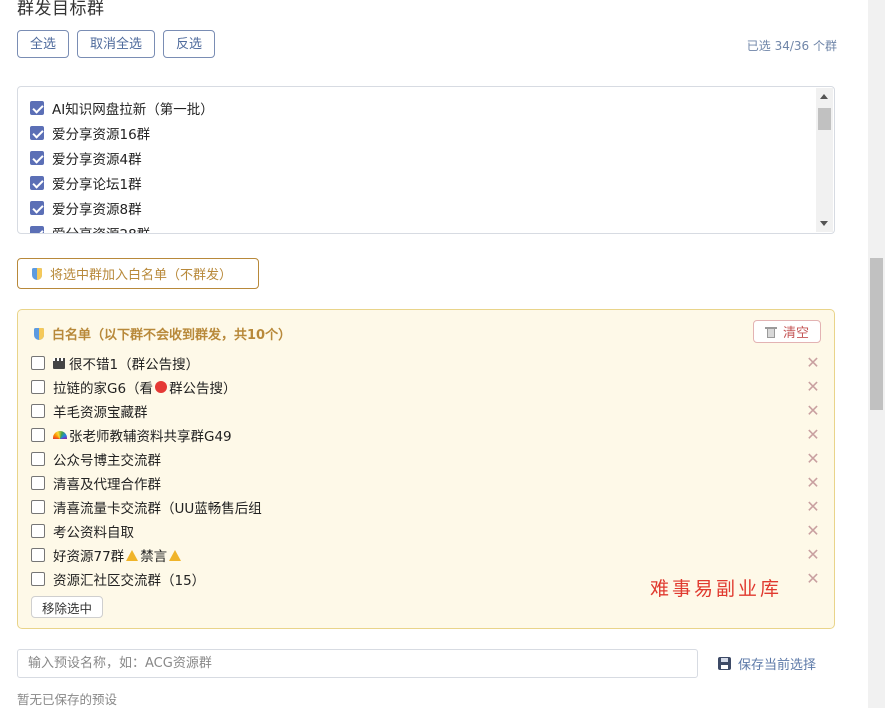  Describe the element at coordinates (43, 44) in the screenshot. I see `select-all-button: 全选` at that location.